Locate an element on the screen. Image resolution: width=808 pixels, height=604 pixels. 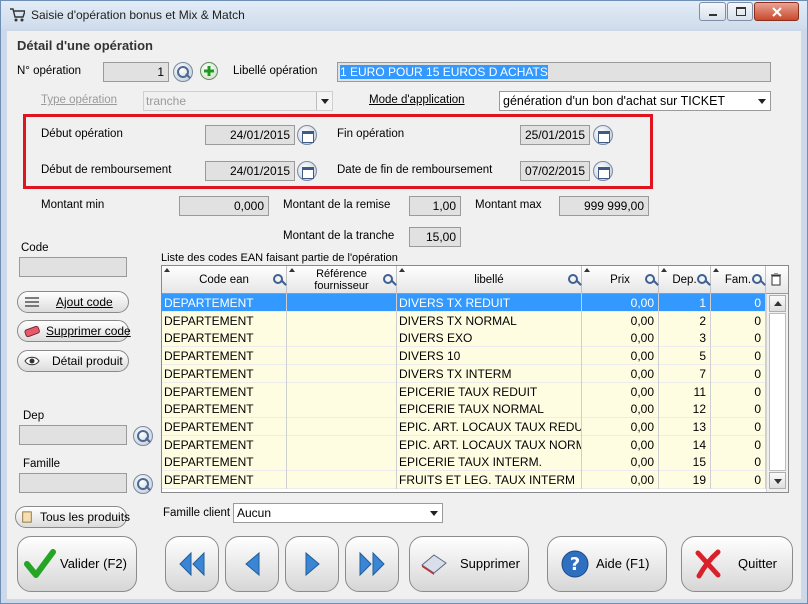
col-libelle: libellé is located at coordinates (489, 280).